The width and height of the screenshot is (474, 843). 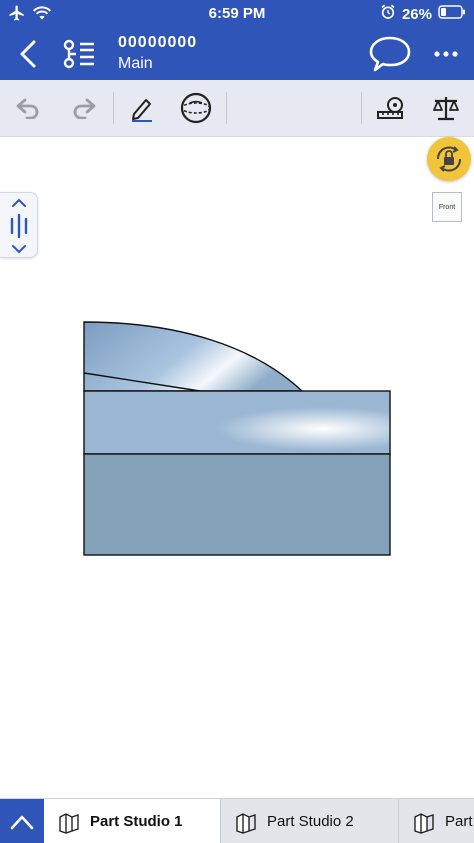 I want to click on alarm-clock-icon, so click(x=388, y=14).